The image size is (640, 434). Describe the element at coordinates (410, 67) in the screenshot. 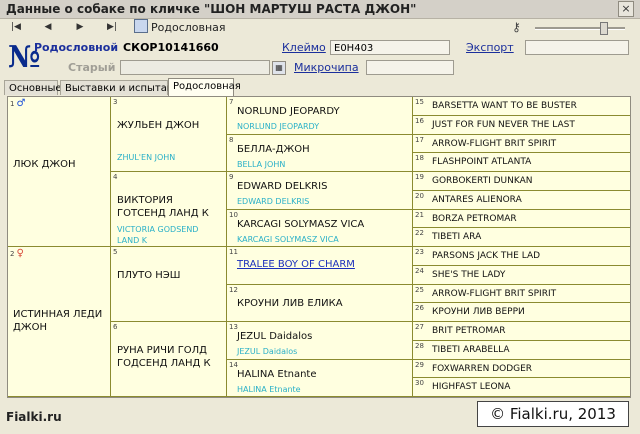

I see `microchip-field` at that location.